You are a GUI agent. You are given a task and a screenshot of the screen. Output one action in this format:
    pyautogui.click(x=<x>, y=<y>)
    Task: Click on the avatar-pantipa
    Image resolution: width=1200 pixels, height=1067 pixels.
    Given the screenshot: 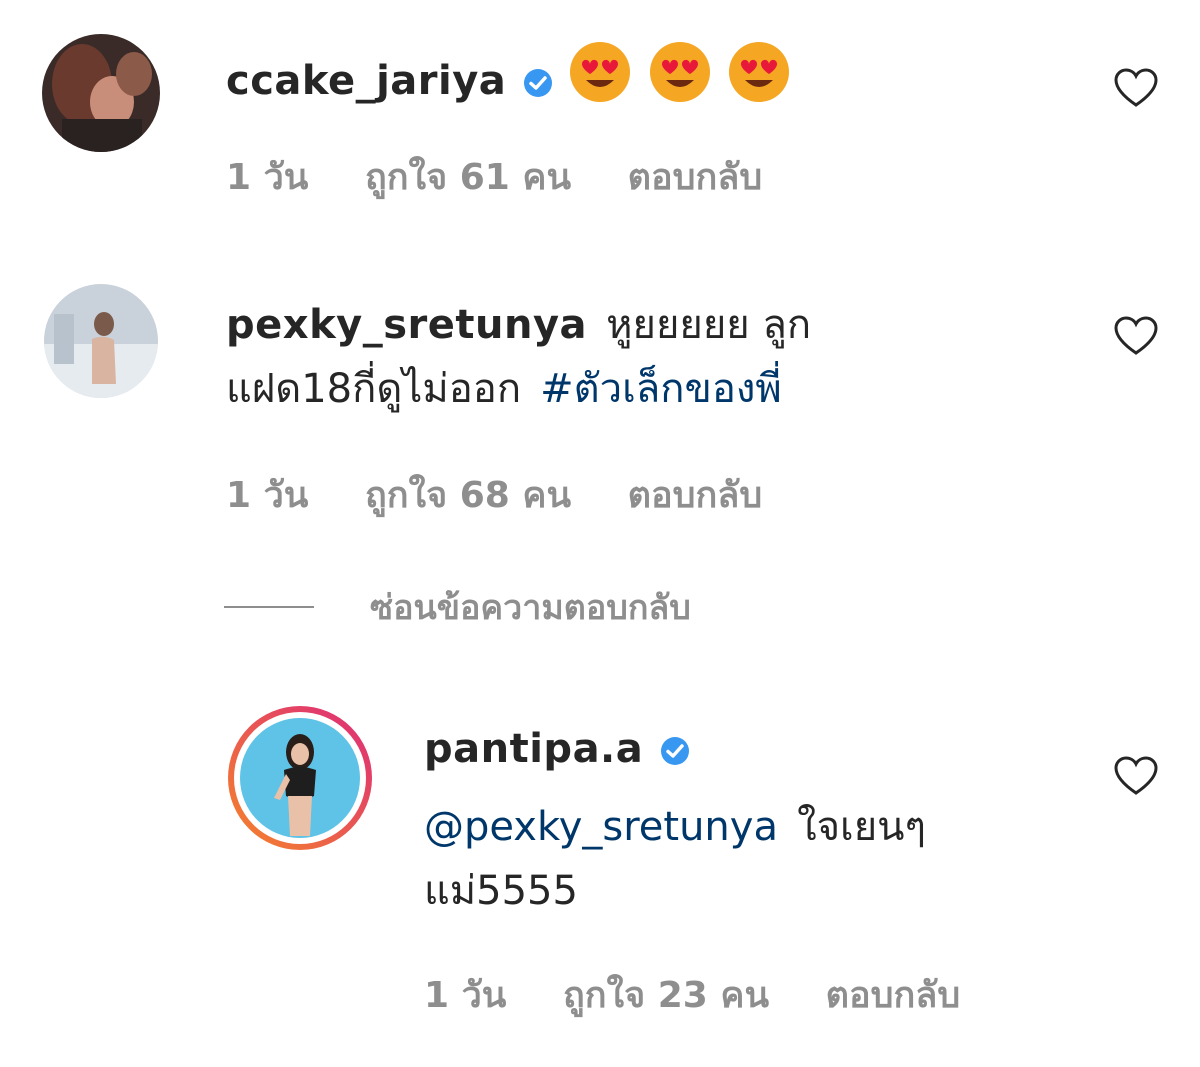 What is the action you would take?
    pyautogui.click(x=300, y=778)
    